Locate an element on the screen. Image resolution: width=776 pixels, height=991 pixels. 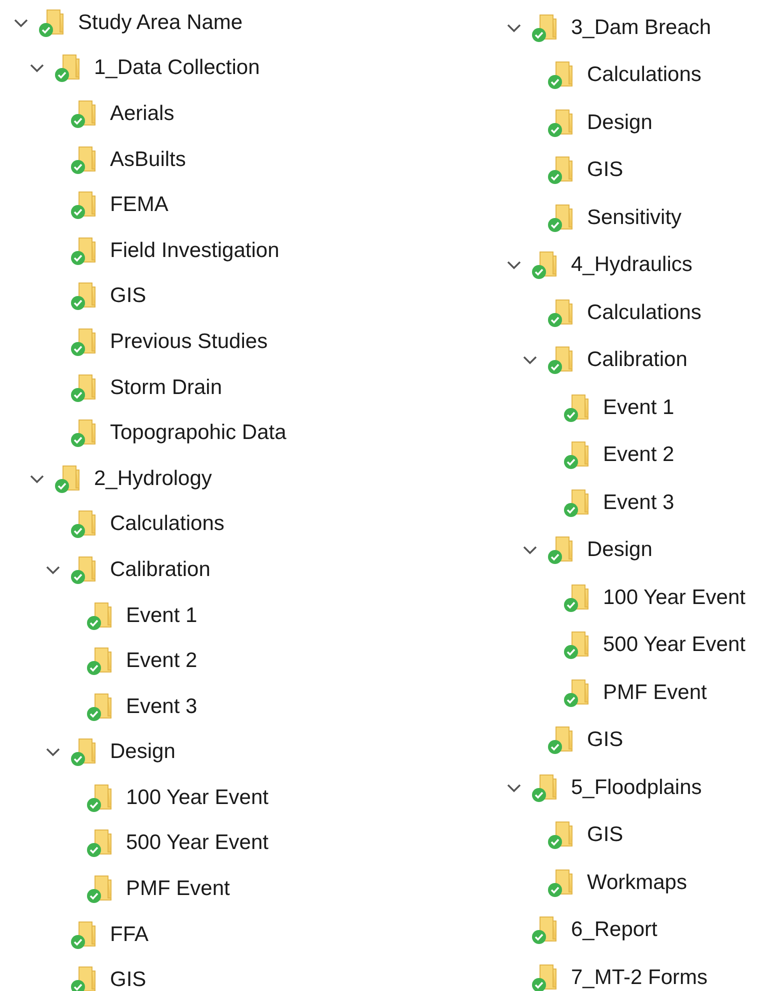
folder-name: Study Area Name is located at coordinates (160, 22).